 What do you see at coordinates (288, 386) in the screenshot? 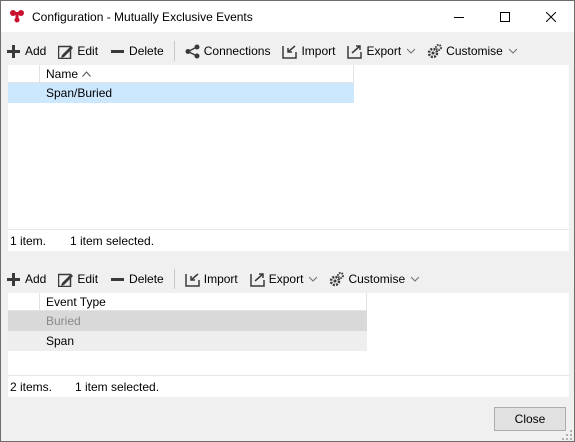
I see `bottom-status-bar: 2 items. 1 item selected.` at bounding box center [288, 386].